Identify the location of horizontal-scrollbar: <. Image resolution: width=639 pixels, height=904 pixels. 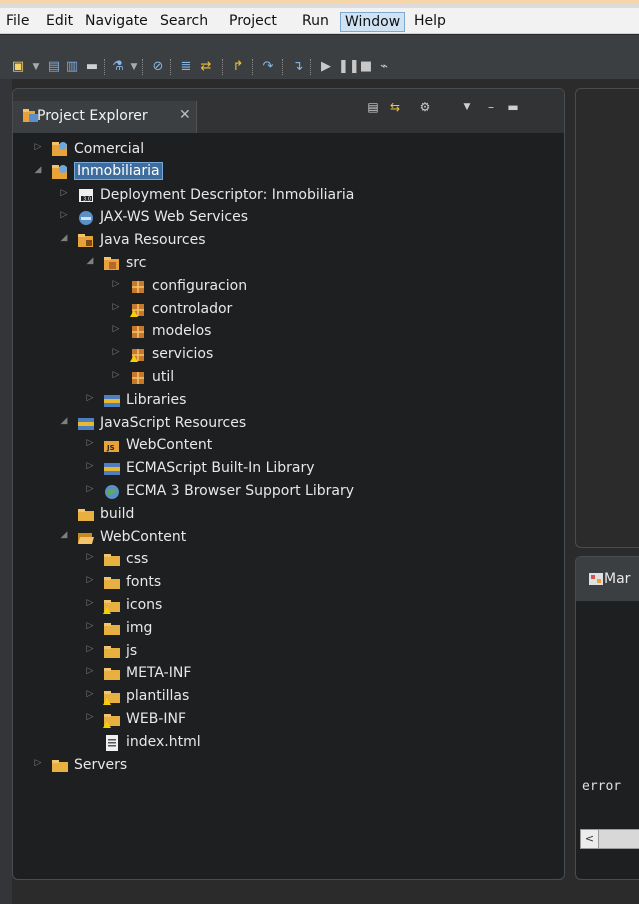
(609, 839).